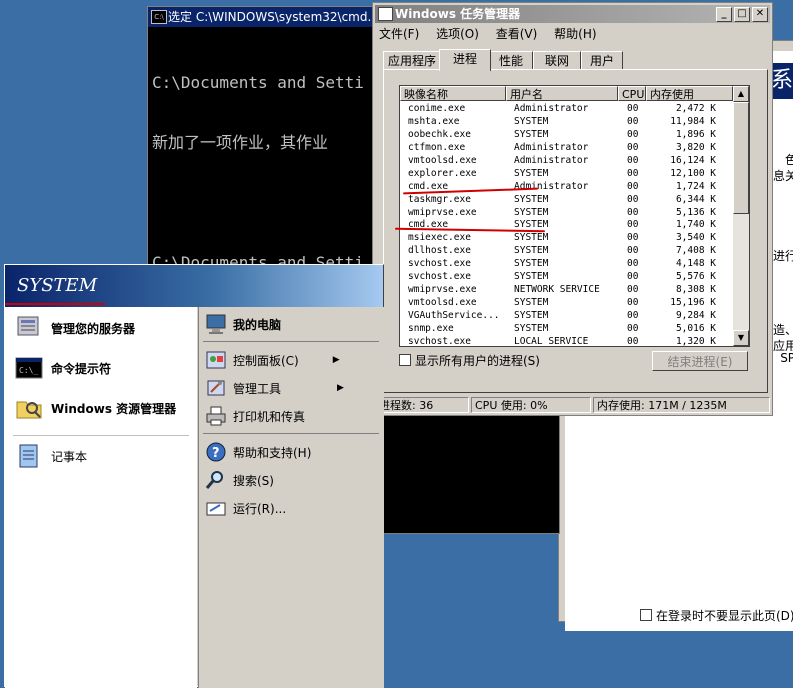 This screenshot has height=688, width=793. What do you see at coordinates (716, 615) in the screenshot?
I see `dont-show-checkbox: 在登录时不要显示此页(D)` at bounding box center [716, 615].